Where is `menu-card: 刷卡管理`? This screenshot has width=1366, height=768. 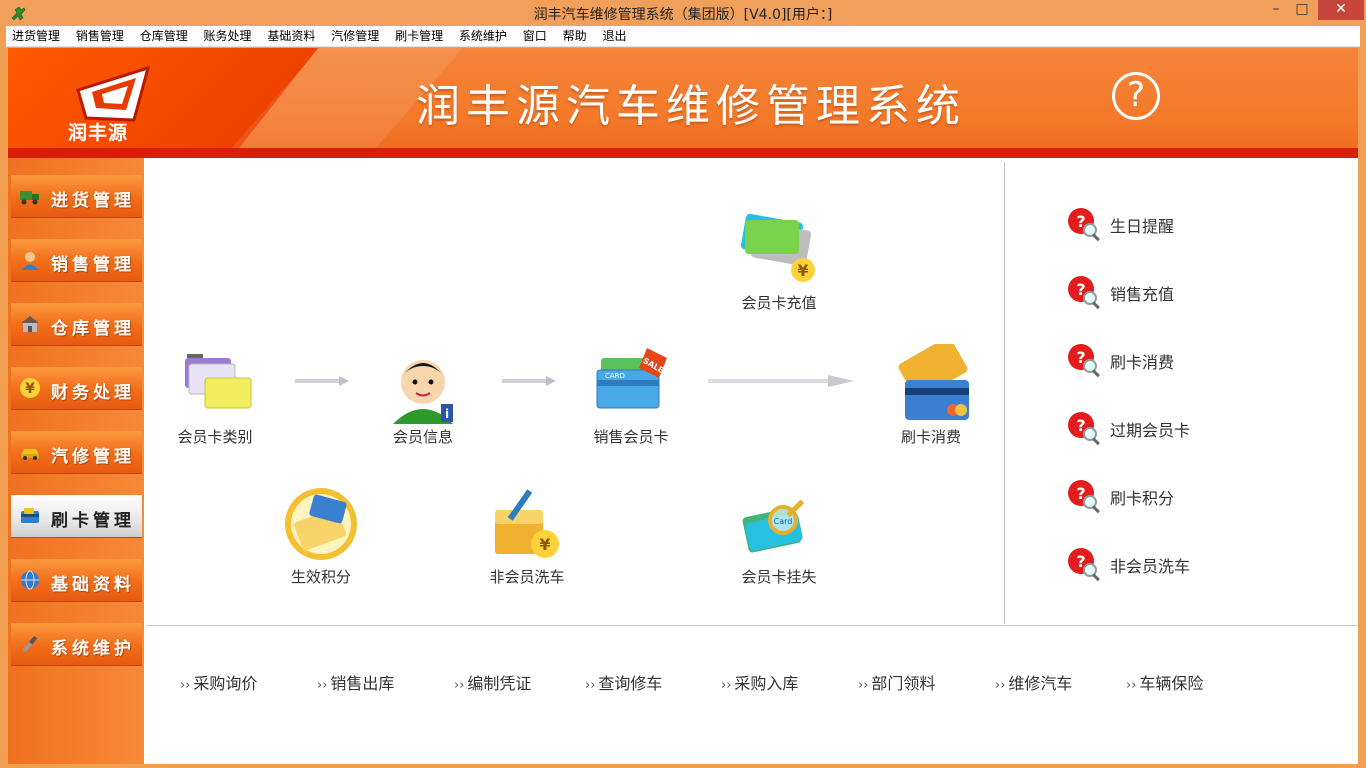
menu-card: 刷卡管理 is located at coordinates (419, 36).